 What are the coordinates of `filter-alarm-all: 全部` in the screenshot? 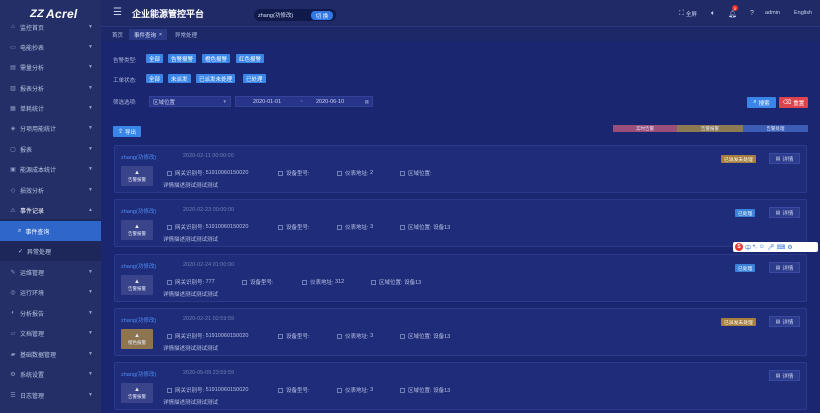 It's located at (155, 58).